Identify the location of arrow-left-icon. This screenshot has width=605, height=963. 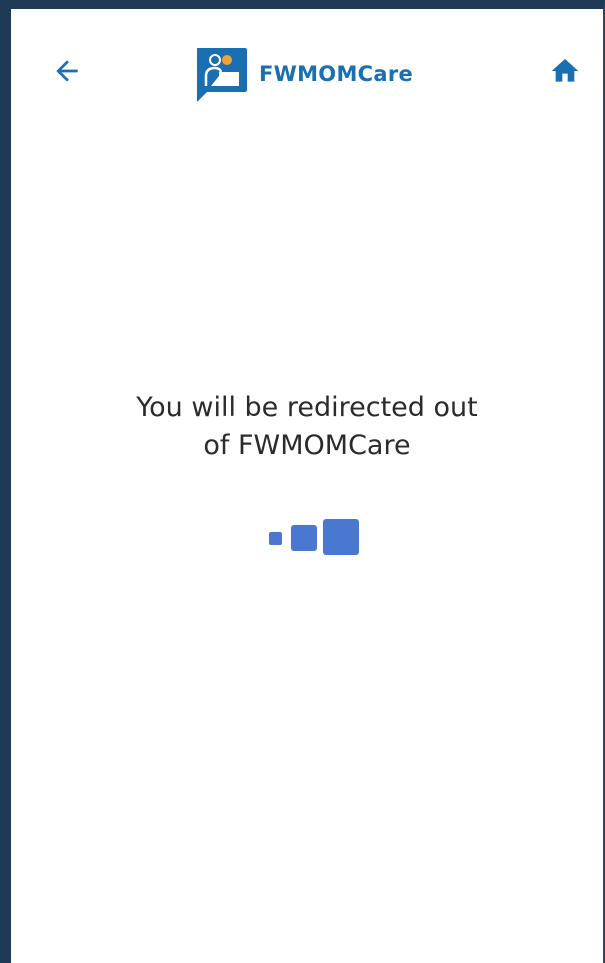
(67, 71).